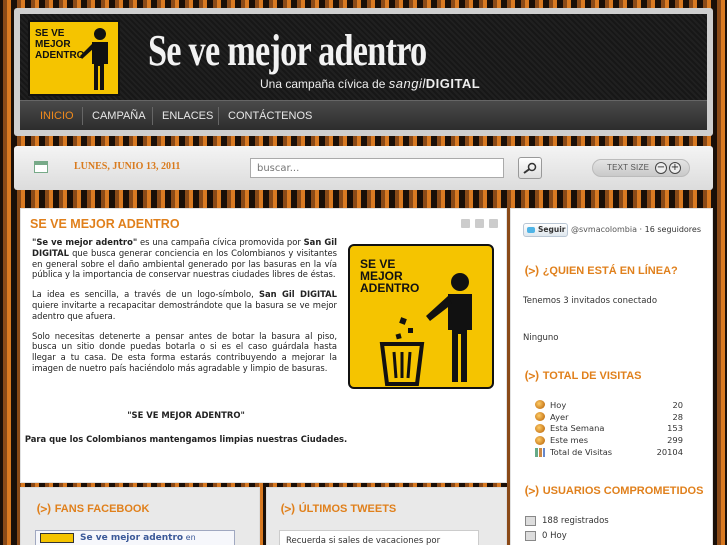 Image resolution: width=727 pixels, height=545 pixels. I want to click on nav-campana: CAMPAÑA, so click(119, 116).